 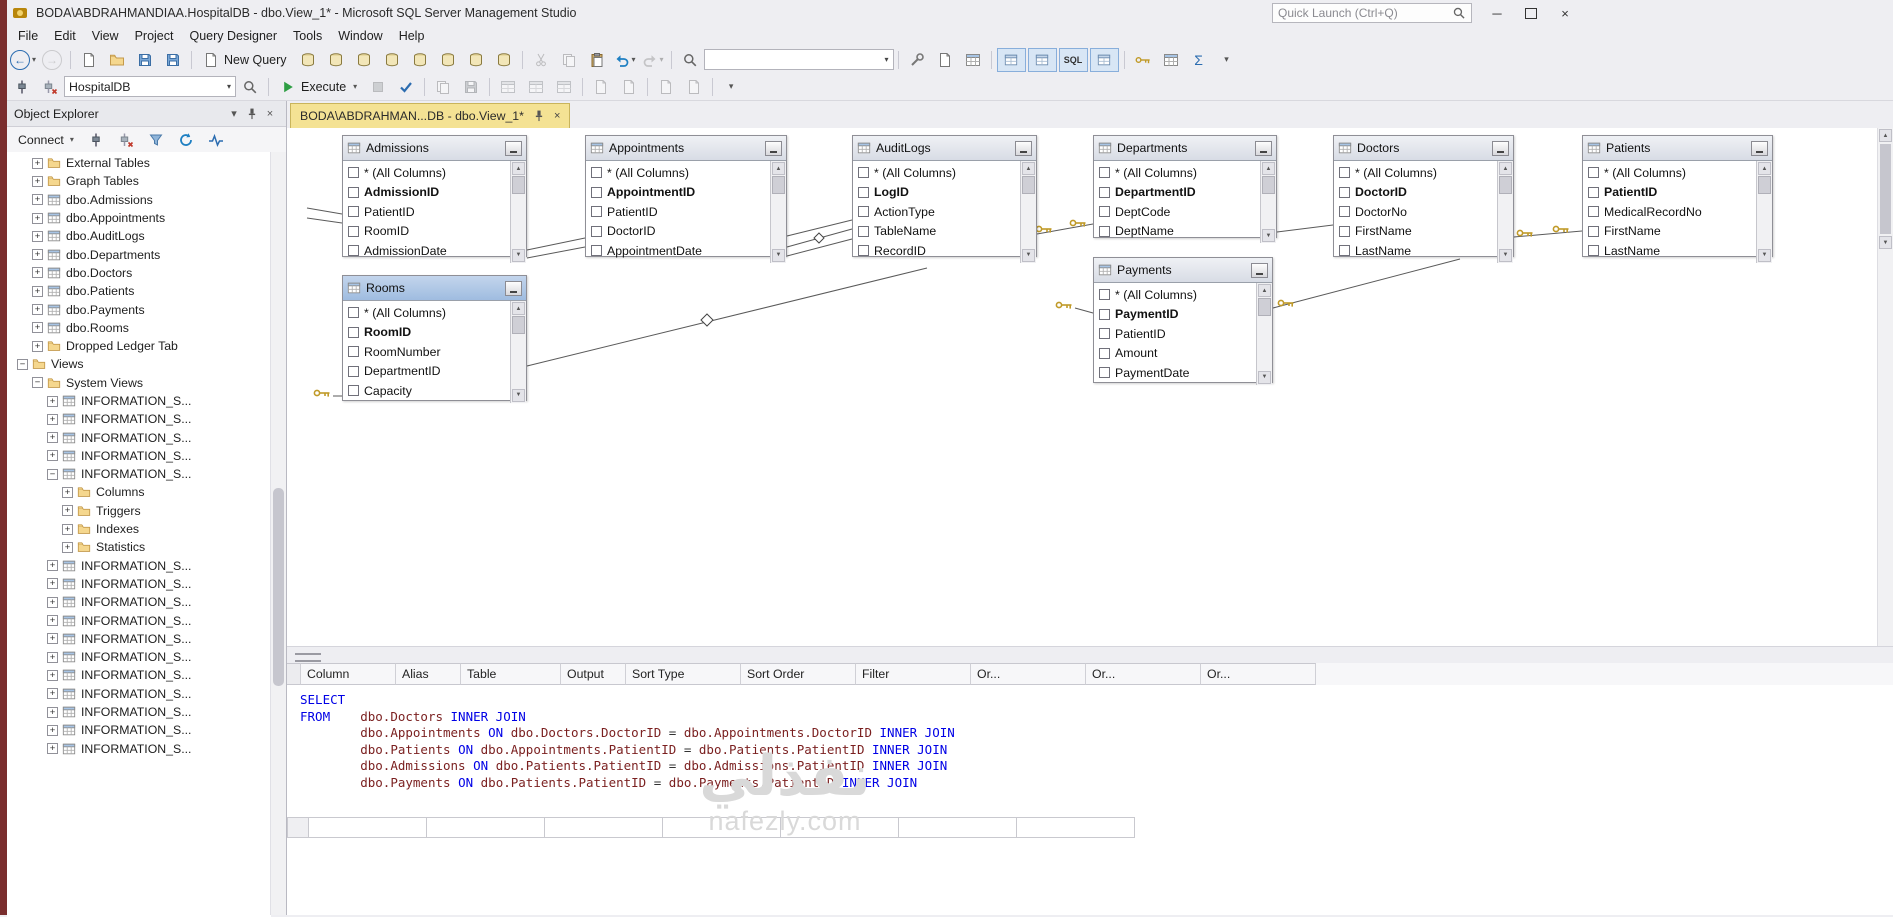 I want to click on table-header: Departments, so click(x=1185, y=148).